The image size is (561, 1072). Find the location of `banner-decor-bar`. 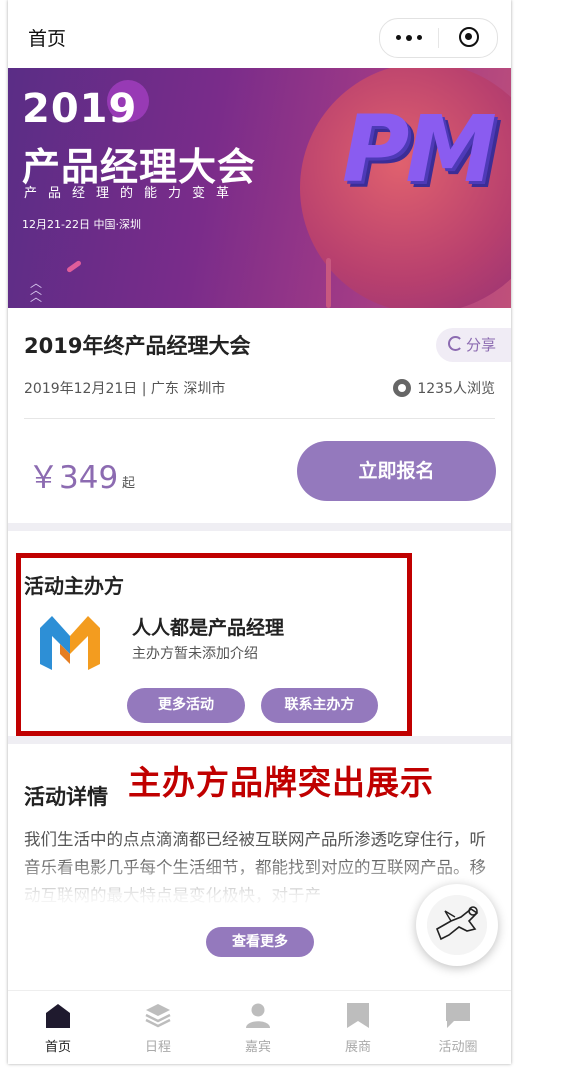

banner-decor-bar is located at coordinates (328, 283).